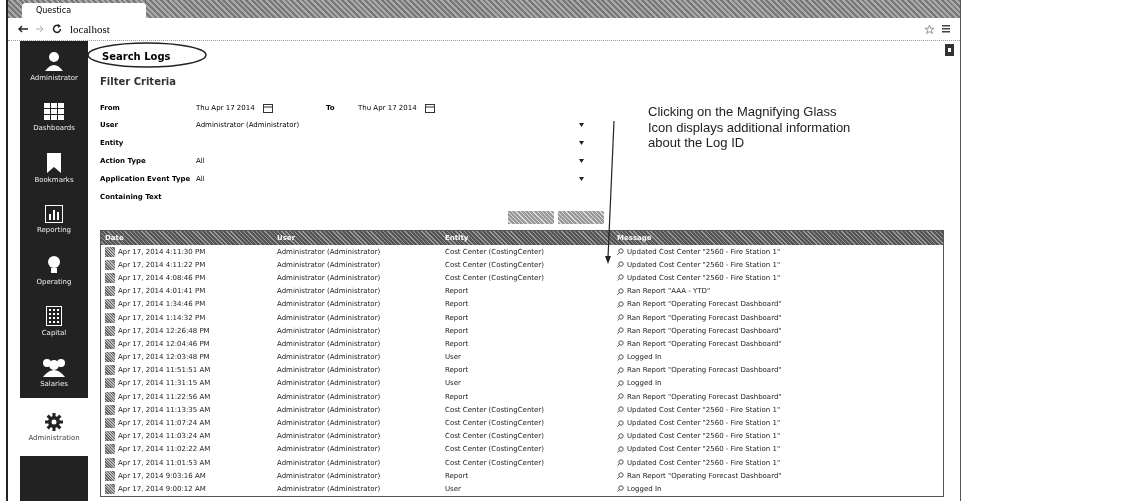 The height and width of the screenshot is (501, 1128). Describe the element at coordinates (136, 56) in the screenshot. I see `page-title: Search Logs` at that location.